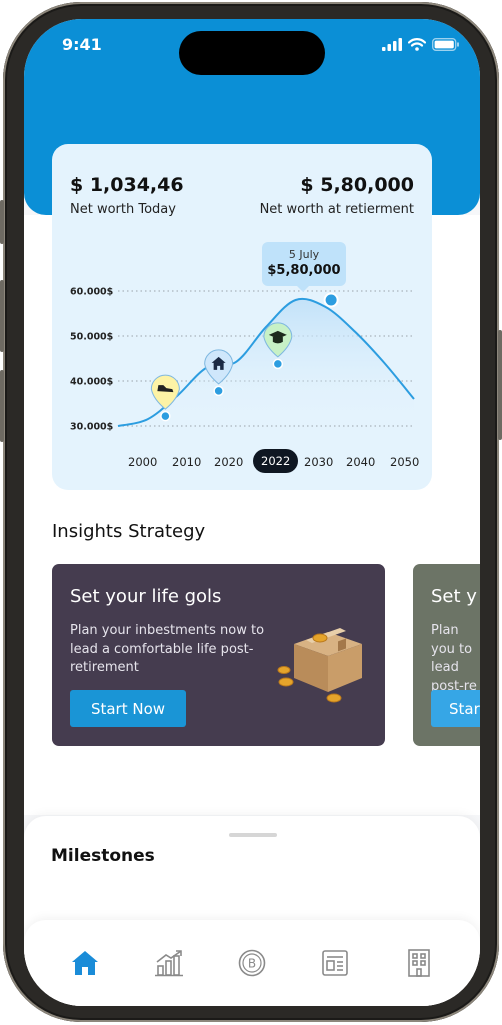 This screenshot has height=1025, width=502. What do you see at coordinates (2, 406) in the screenshot?
I see `volume-down-button` at bounding box center [2, 406].